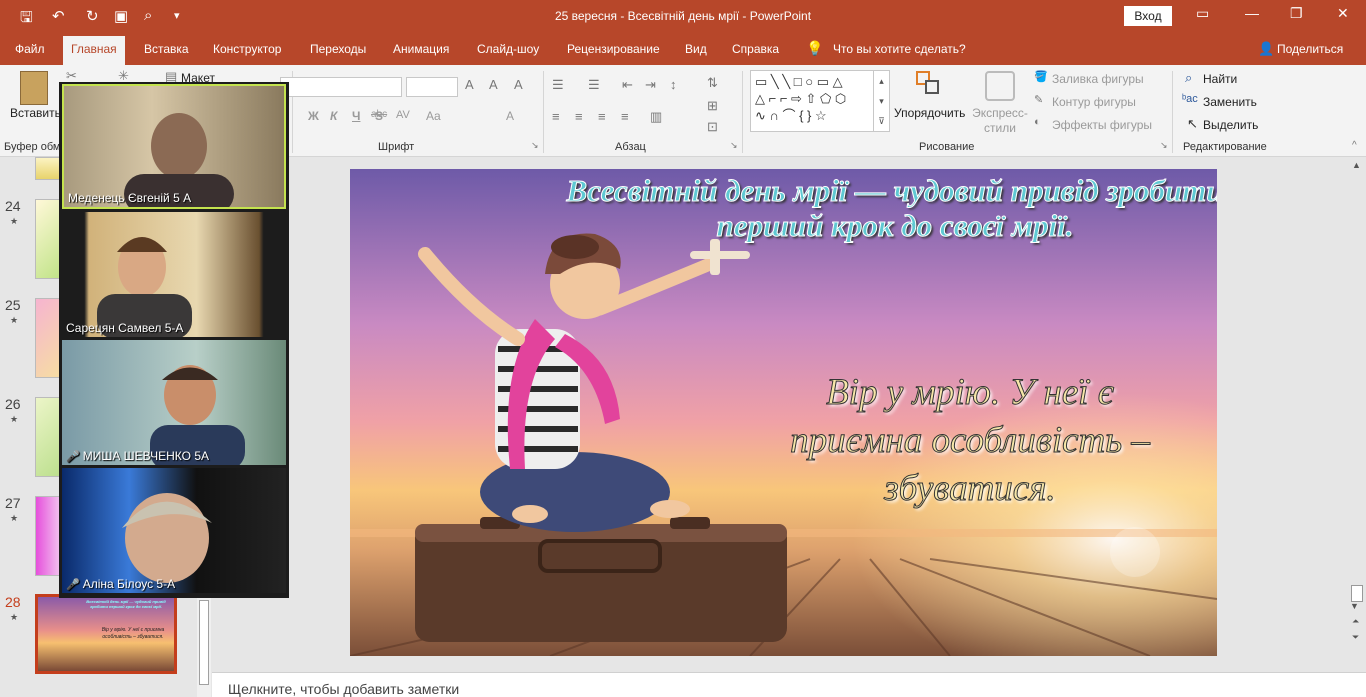 The image size is (1366, 697). What do you see at coordinates (594, 85) in the screenshot?
I see `numbering-icon: ☰` at bounding box center [594, 85].